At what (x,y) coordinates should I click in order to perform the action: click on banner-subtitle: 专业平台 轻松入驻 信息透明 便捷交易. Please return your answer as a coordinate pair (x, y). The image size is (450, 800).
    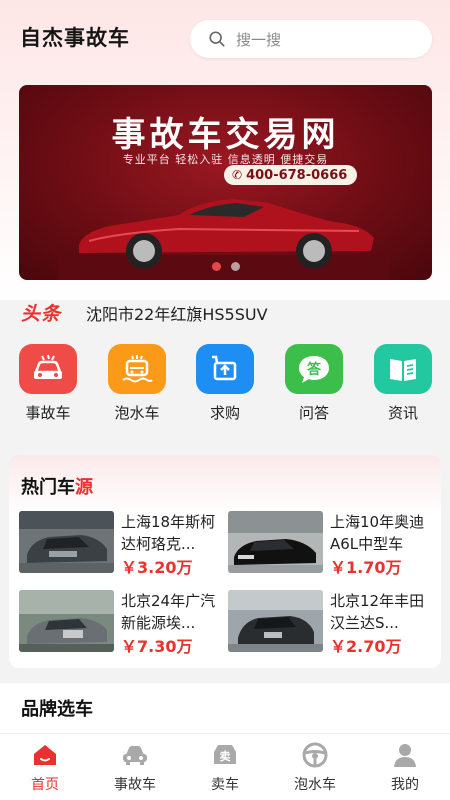
    Looking at the image, I should click on (225, 159).